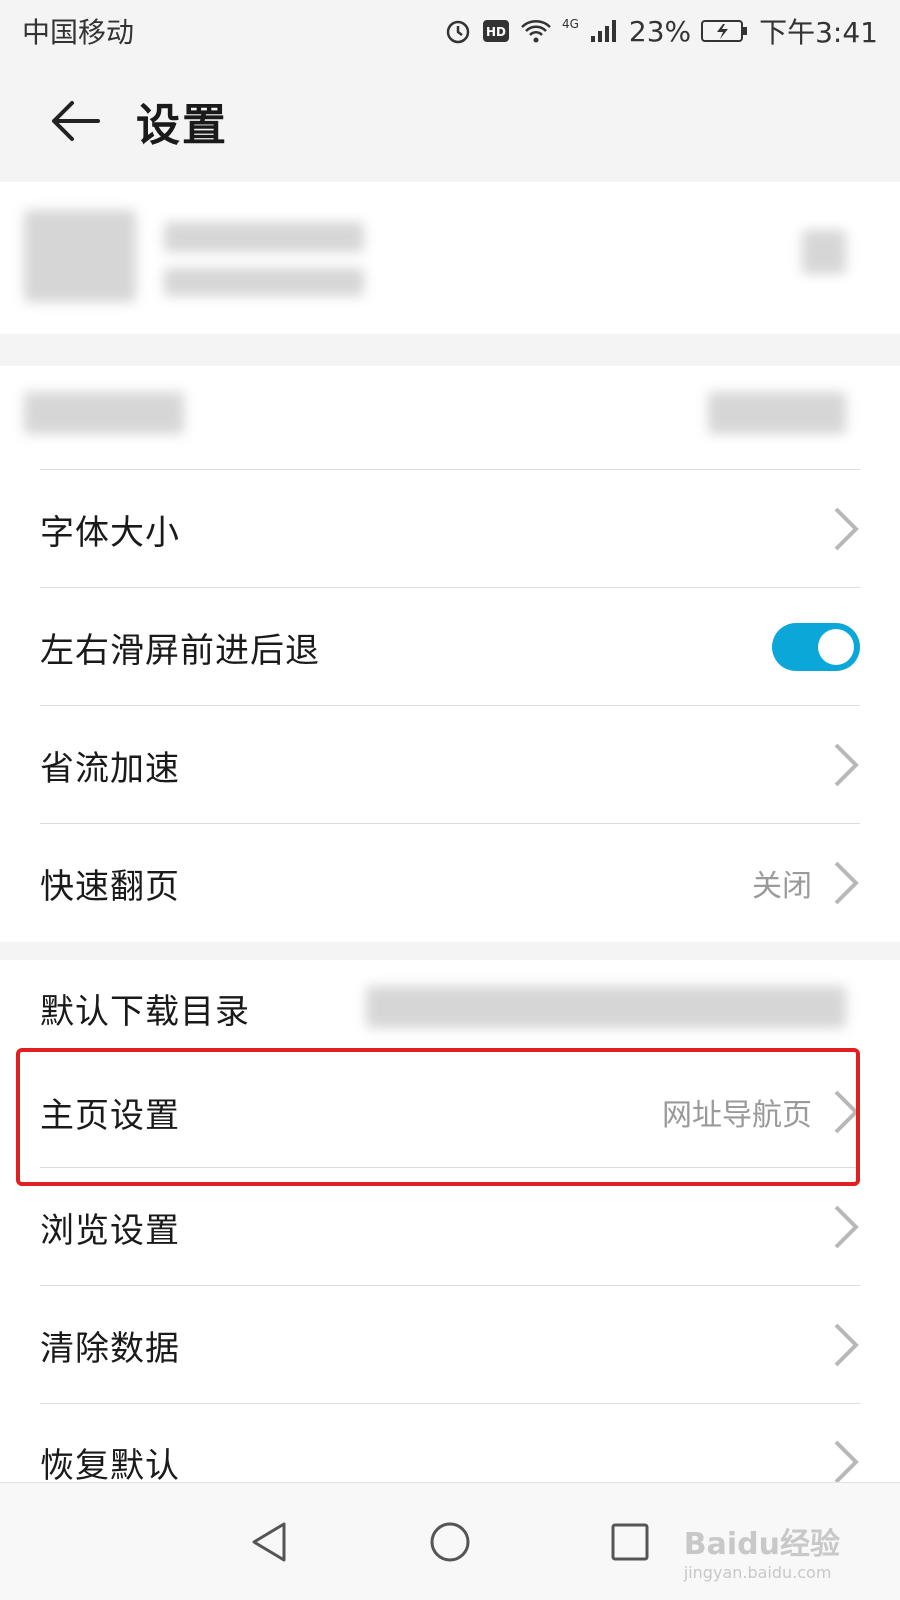  I want to click on setting-quick-page-value: 关闭, so click(782, 886).